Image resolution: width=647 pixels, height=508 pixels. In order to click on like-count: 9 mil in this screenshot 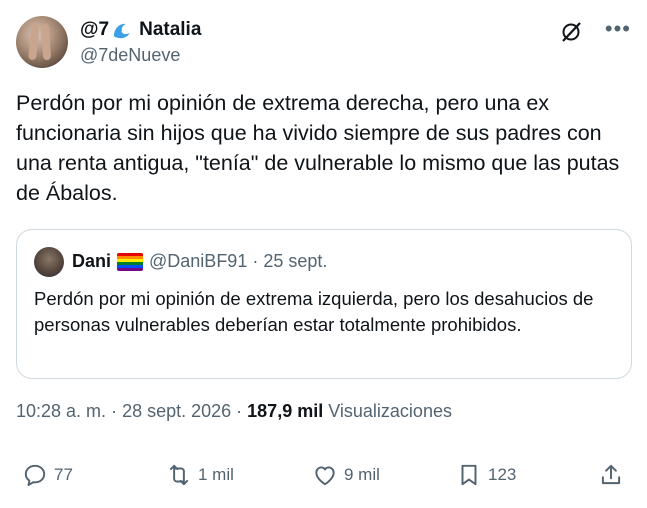, I will do `click(362, 474)`.